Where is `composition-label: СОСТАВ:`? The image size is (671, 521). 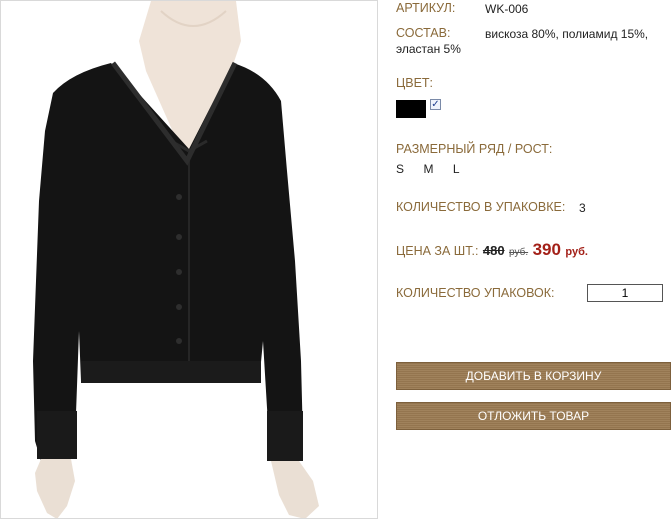 composition-label: СОСТАВ: is located at coordinates (423, 33).